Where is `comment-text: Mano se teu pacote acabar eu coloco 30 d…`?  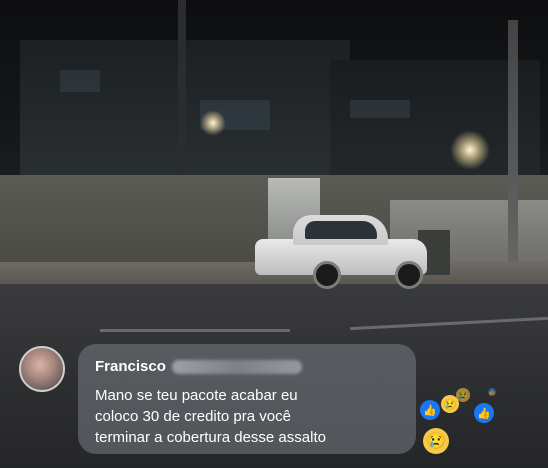
comment-text: Mano se teu pacote acabar eu coloco 30 d… is located at coordinates (252, 416).